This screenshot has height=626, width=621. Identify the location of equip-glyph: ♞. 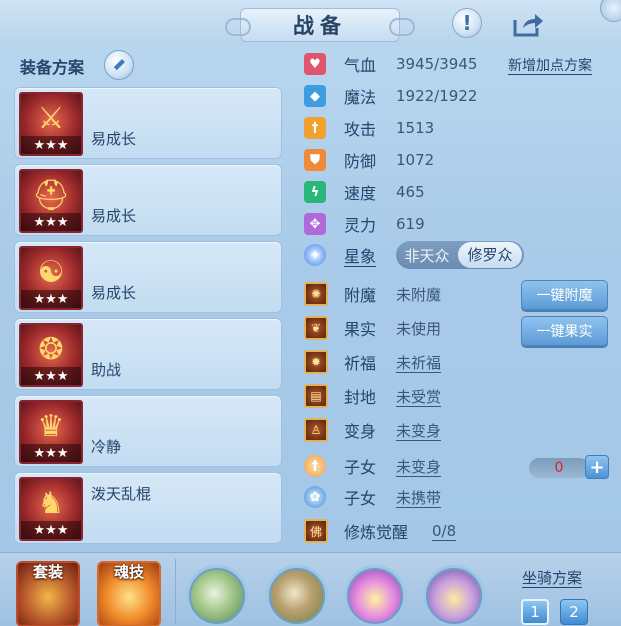
(51, 503).